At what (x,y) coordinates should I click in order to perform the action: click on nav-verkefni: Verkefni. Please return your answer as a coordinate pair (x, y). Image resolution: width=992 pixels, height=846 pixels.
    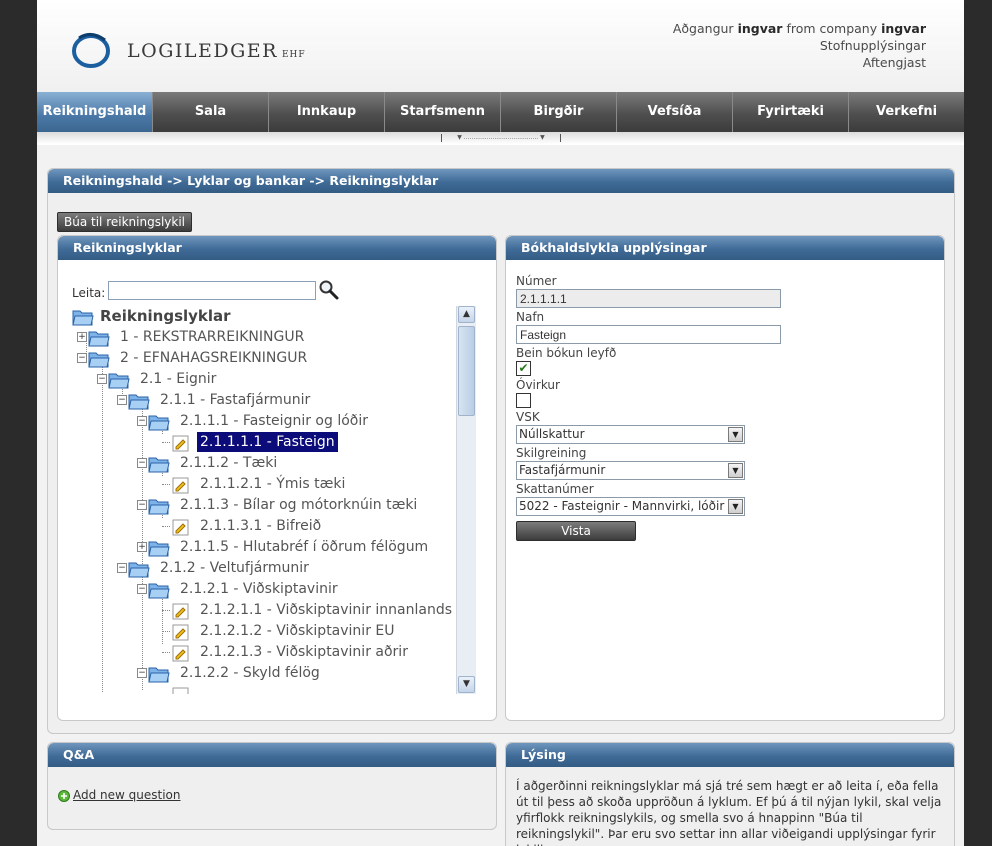
    Looking at the image, I should click on (906, 112).